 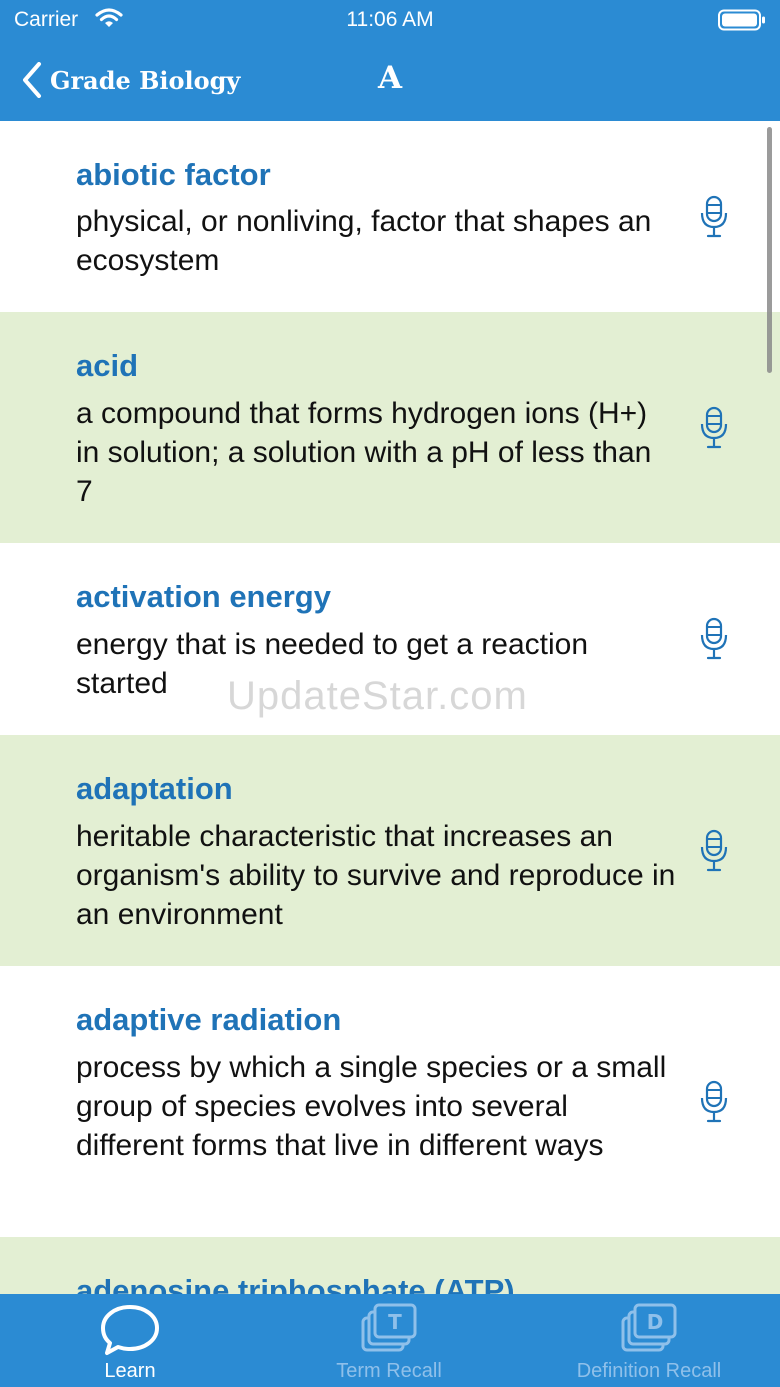 What do you see at coordinates (130, 1371) in the screenshot?
I see `tab-learn-label: Learn` at bounding box center [130, 1371].